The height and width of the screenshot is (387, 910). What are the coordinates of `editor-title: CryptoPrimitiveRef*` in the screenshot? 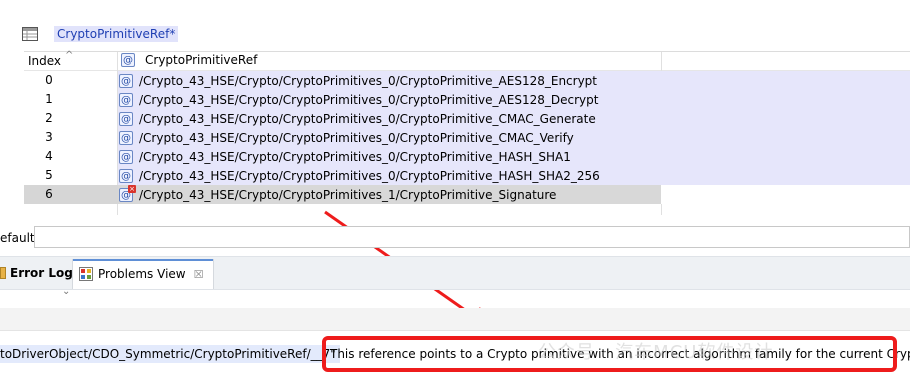 It's located at (116, 34).